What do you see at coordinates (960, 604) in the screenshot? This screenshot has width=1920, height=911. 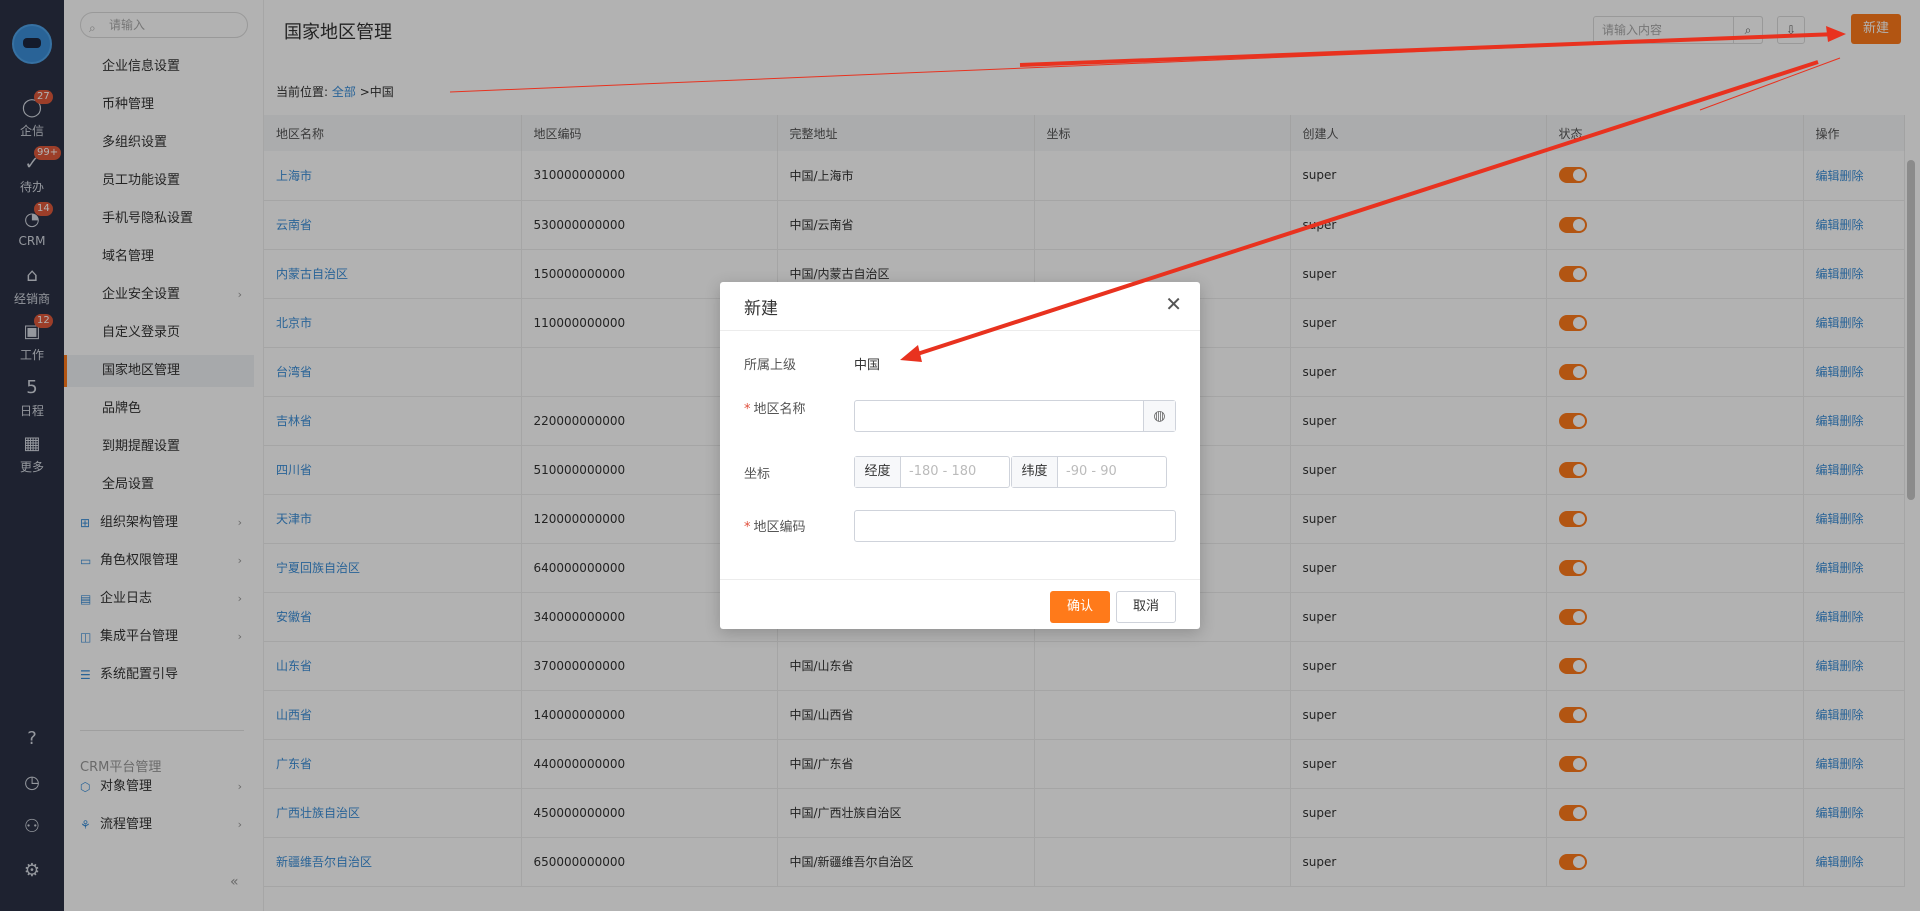 I see `dialog-footer: 确认 取消` at bounding box center [960, 604].